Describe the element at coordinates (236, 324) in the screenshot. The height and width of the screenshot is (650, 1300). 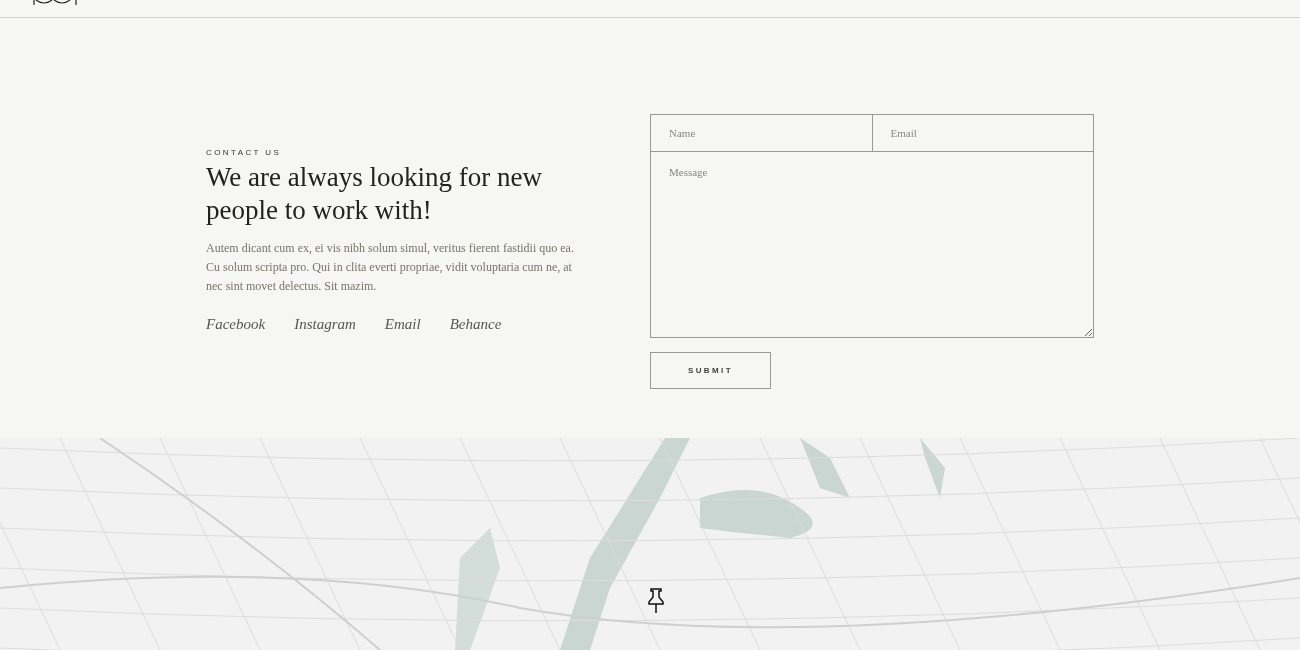
I see `social-link: Facebook` at that location.